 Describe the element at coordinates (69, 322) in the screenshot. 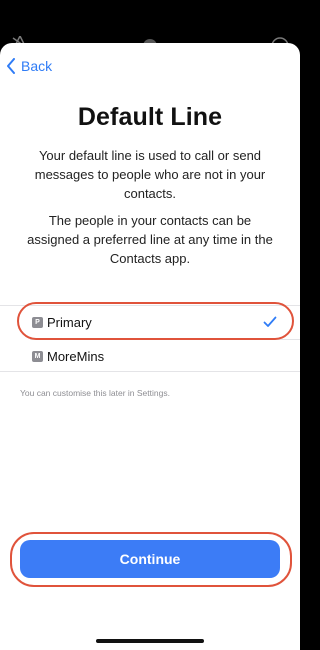

I see `line-label-primary: Primary` at that location.